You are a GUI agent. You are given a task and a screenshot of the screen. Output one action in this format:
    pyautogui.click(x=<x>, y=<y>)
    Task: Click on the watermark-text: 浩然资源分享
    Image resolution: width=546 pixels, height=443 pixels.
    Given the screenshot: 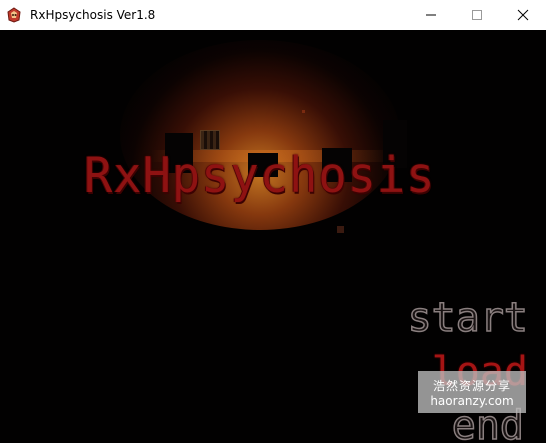 What is the action you would take?
    pyautogui.click(x=471, y=385)
    